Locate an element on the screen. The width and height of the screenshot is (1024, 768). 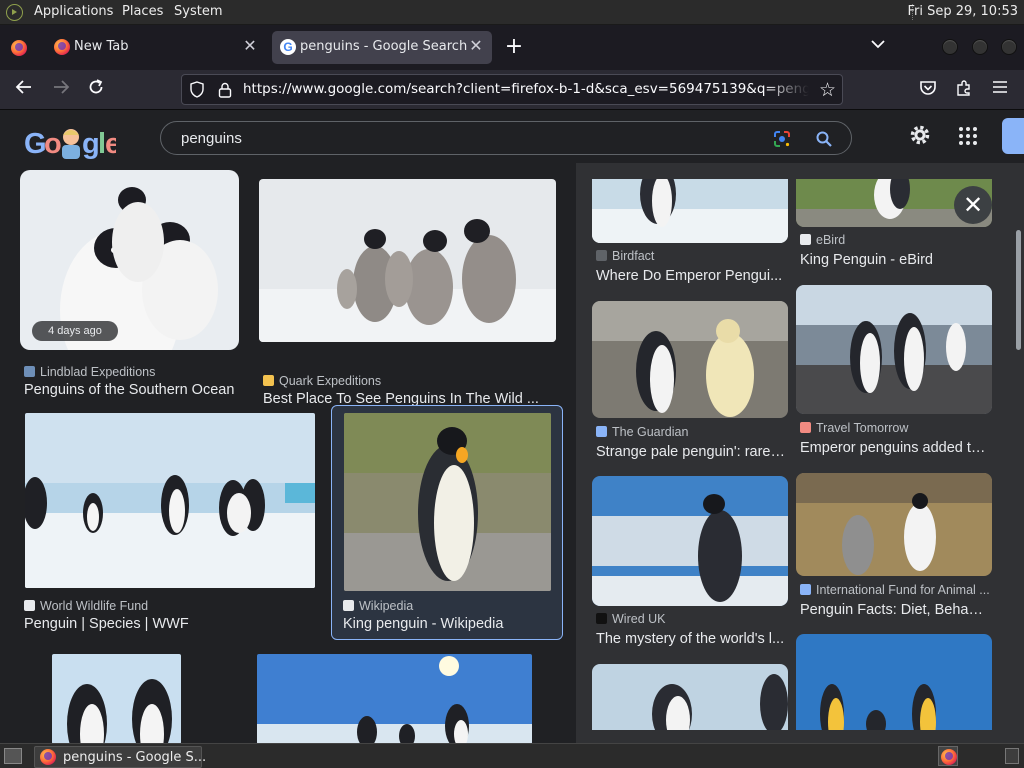
maximize-window-button is located at coordinates (980, 47).